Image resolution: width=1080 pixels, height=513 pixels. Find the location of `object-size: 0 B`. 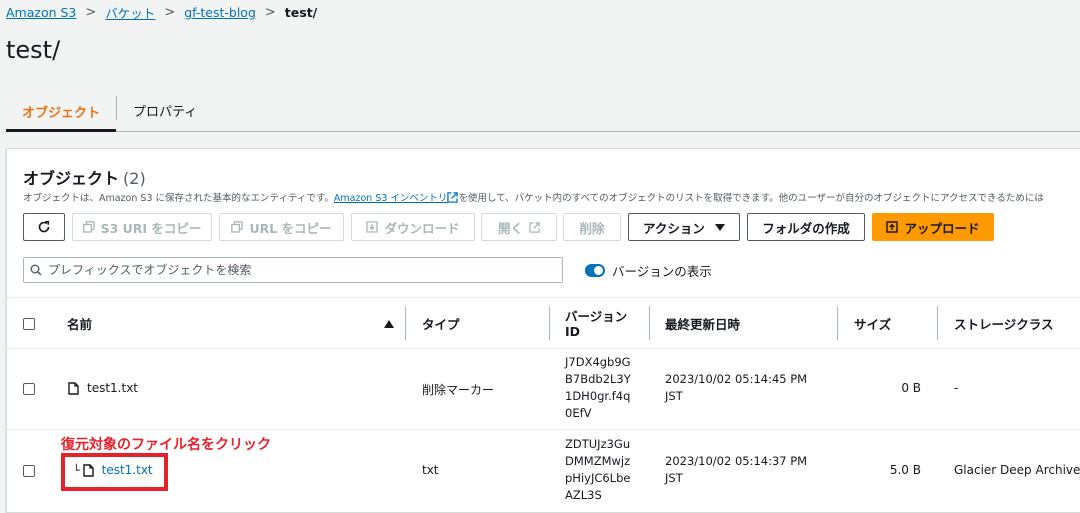

object-size: 0 B is located at coordinates (911, 388).